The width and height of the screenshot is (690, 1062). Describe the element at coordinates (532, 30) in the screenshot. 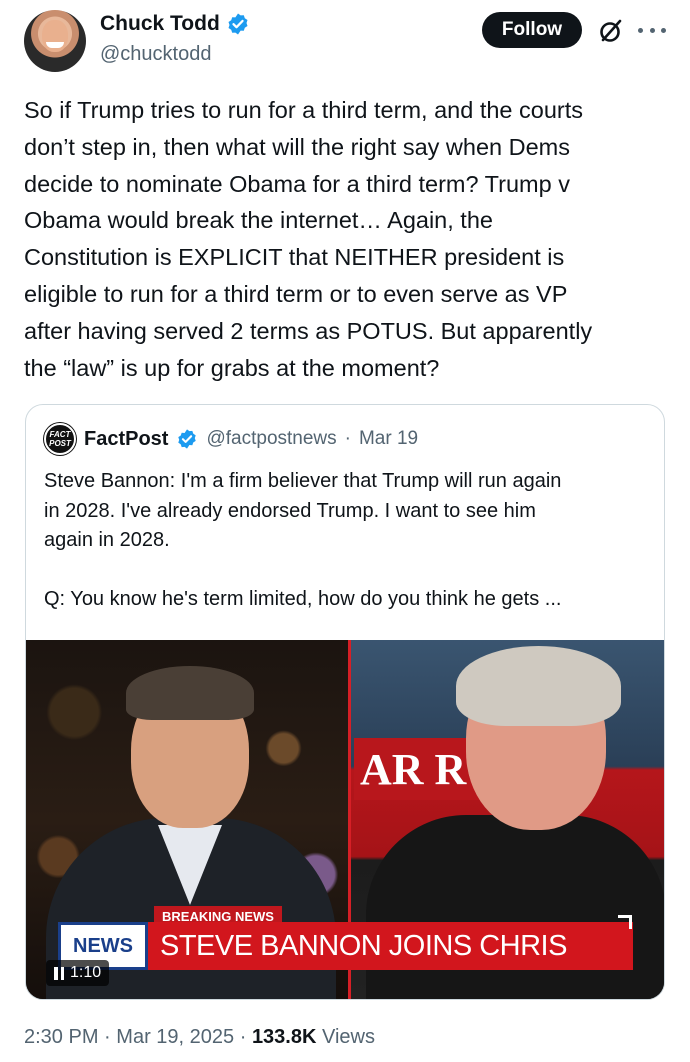

I see `follow-button: Follow` at that location.